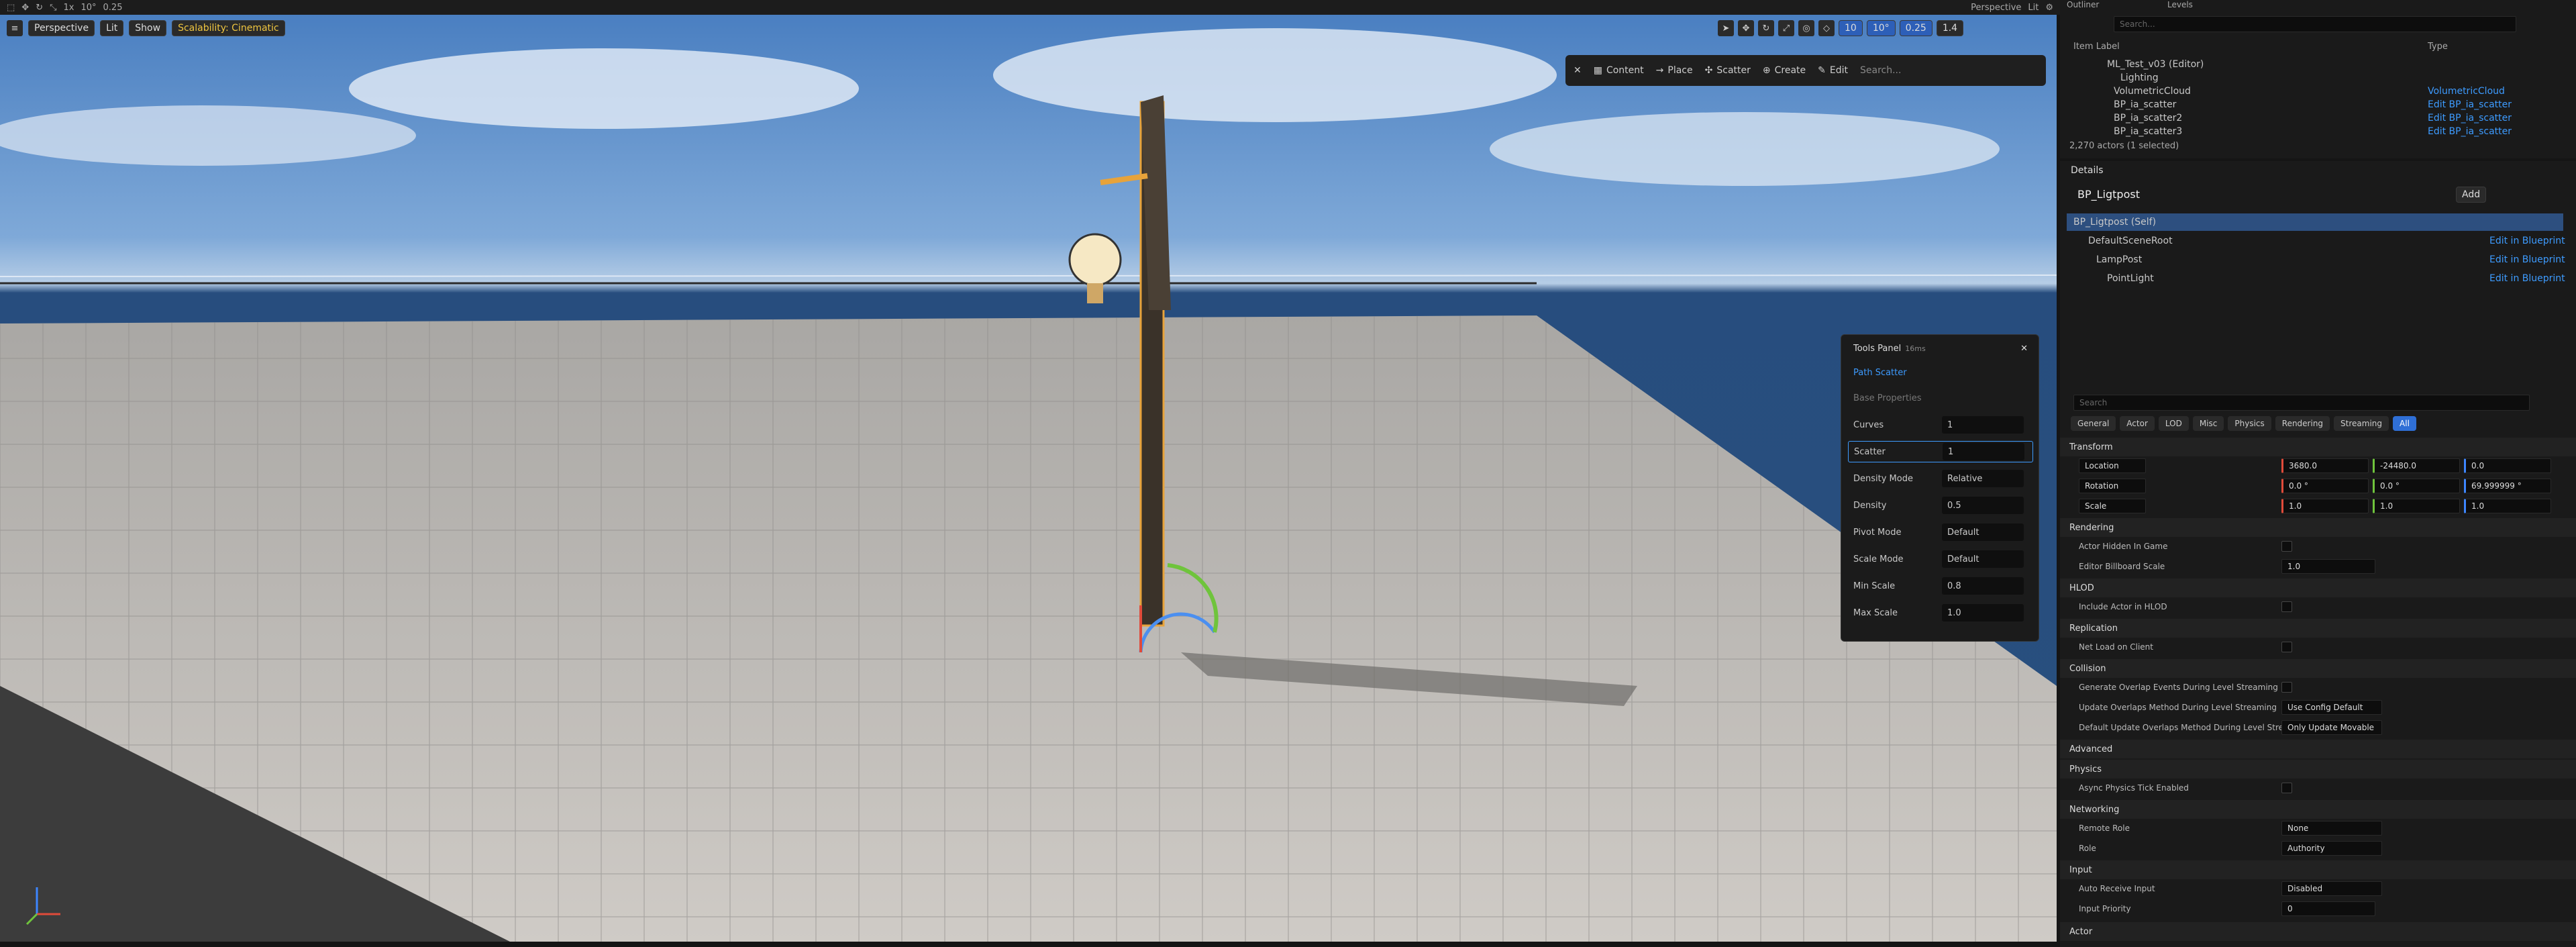  What do you see at coordinates (2137, 423) in the screenshot?
I see `filter-tab: Actor` at bounding box center [2137, 423].